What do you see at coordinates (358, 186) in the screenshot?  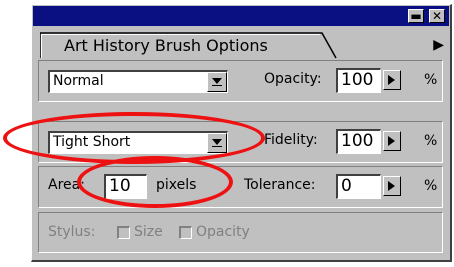 I see `tolerance-input: 0` at bounding box center [358, 186].